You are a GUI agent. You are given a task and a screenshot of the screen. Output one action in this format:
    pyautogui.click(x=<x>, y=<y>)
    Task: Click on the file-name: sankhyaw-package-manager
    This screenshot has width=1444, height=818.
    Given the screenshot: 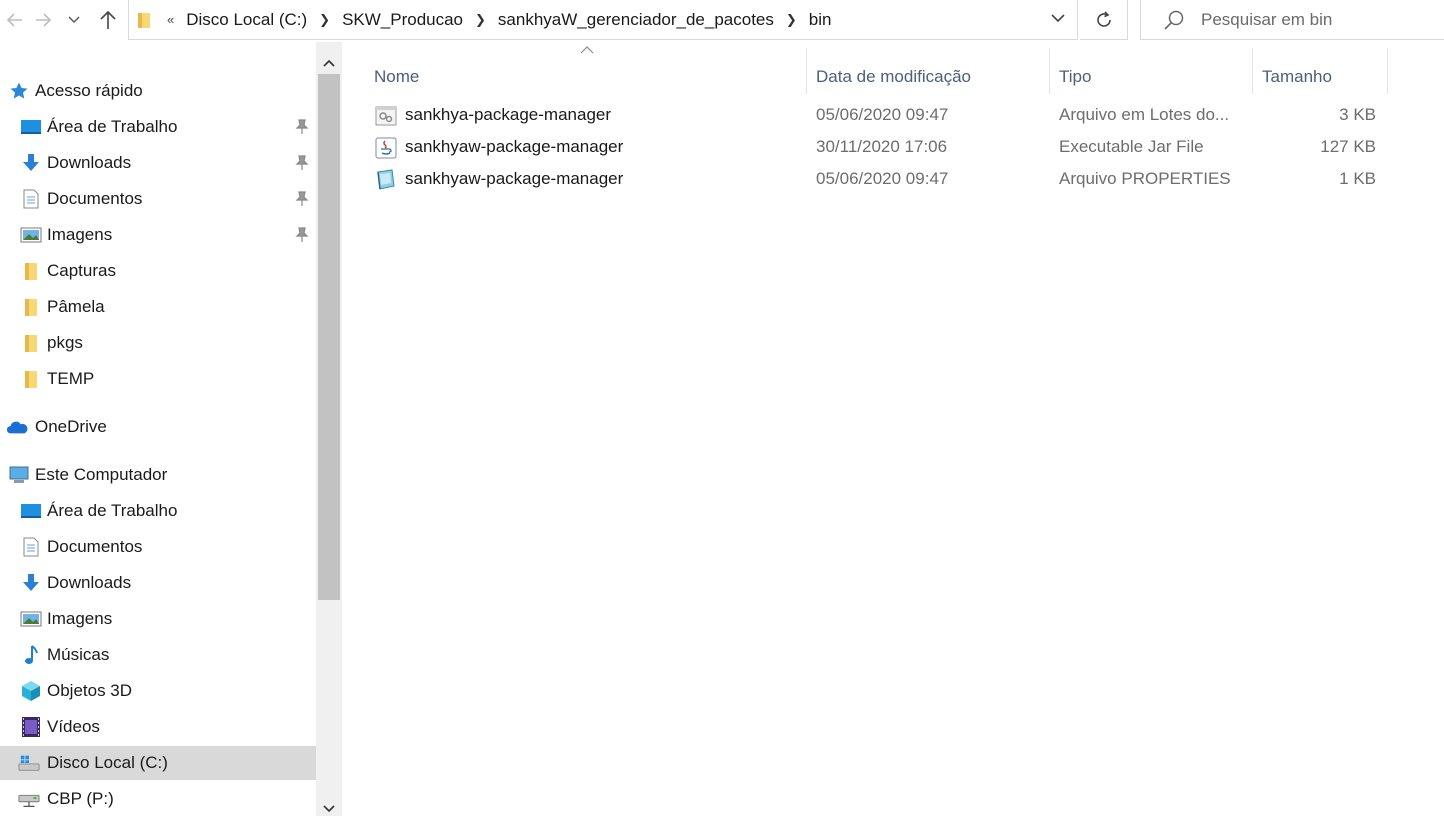 What is the action you would take?
    pyautogui.click(x=514, y=178)
    